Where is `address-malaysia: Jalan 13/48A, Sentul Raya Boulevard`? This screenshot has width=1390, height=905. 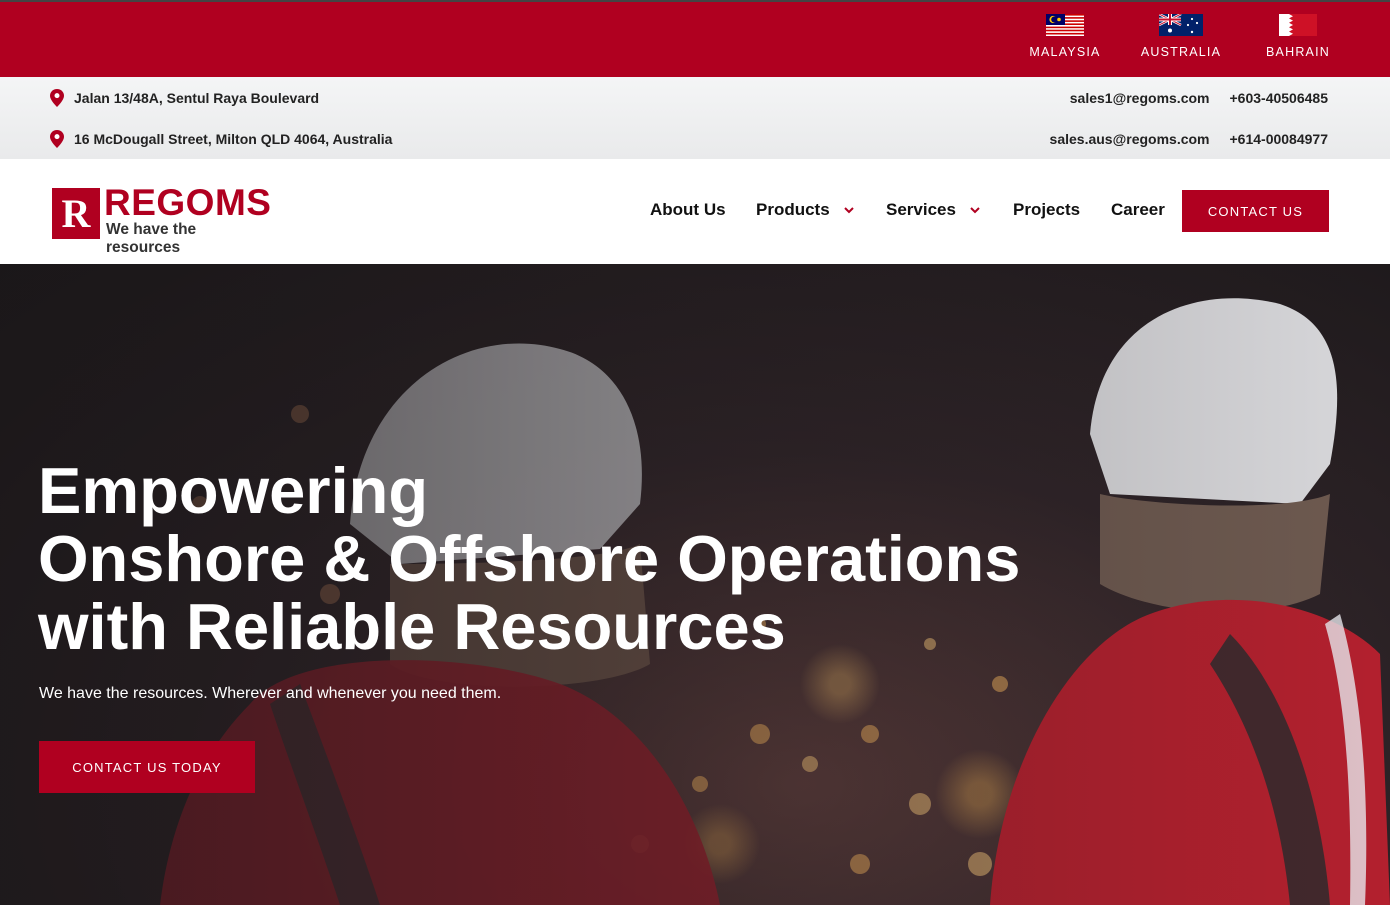
address-malaysia: Jalan 13/48A, Sentul Raya Boulevard is located at coordinates (184, 98).